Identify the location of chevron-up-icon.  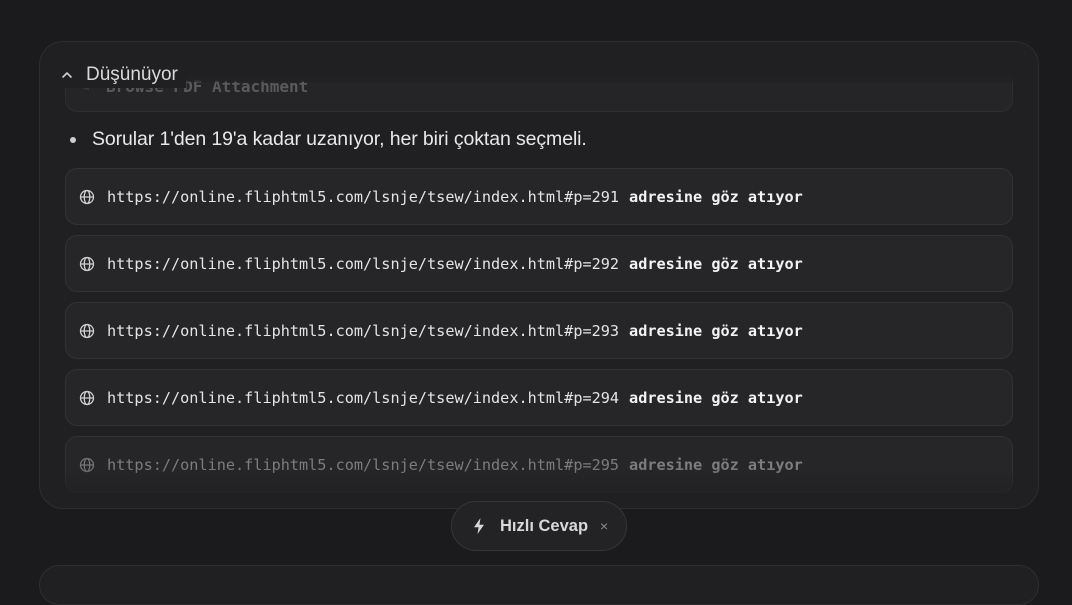
(67, 75).